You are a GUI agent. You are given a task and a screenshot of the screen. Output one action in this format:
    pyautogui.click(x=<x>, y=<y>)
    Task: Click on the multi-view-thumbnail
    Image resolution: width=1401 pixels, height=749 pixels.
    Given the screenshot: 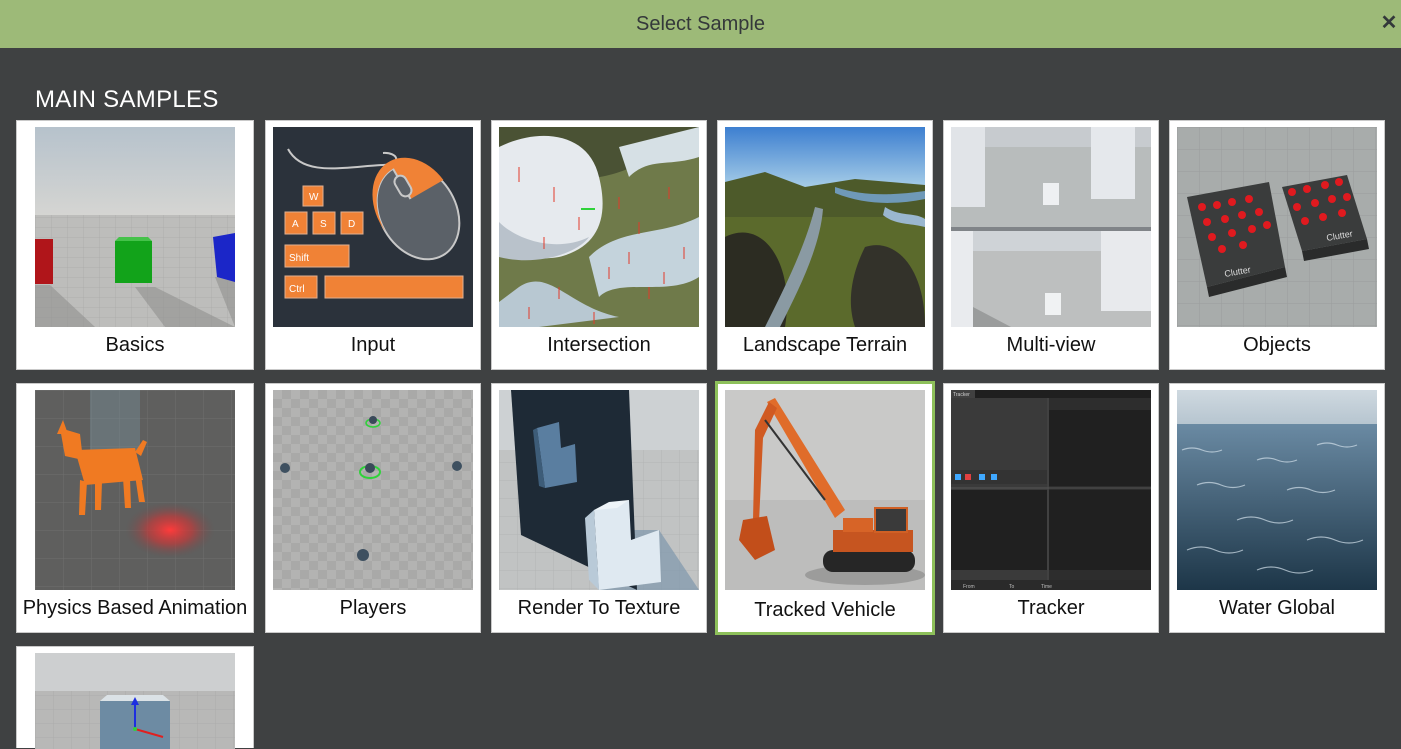 What is the action you would take?
    pyautogui.click(x=1051, y=227)
    